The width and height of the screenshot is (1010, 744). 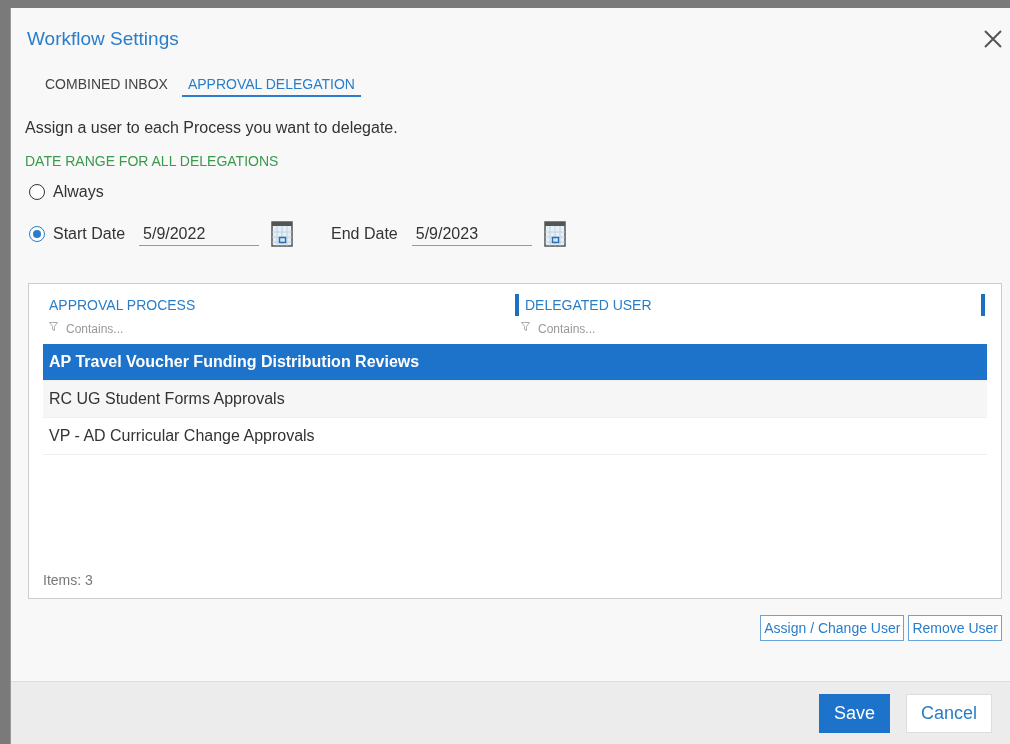 What do you see at coordinates (854, 713) in the screenshot?
I see `save-button: Save` at bounding box center [854, 713].